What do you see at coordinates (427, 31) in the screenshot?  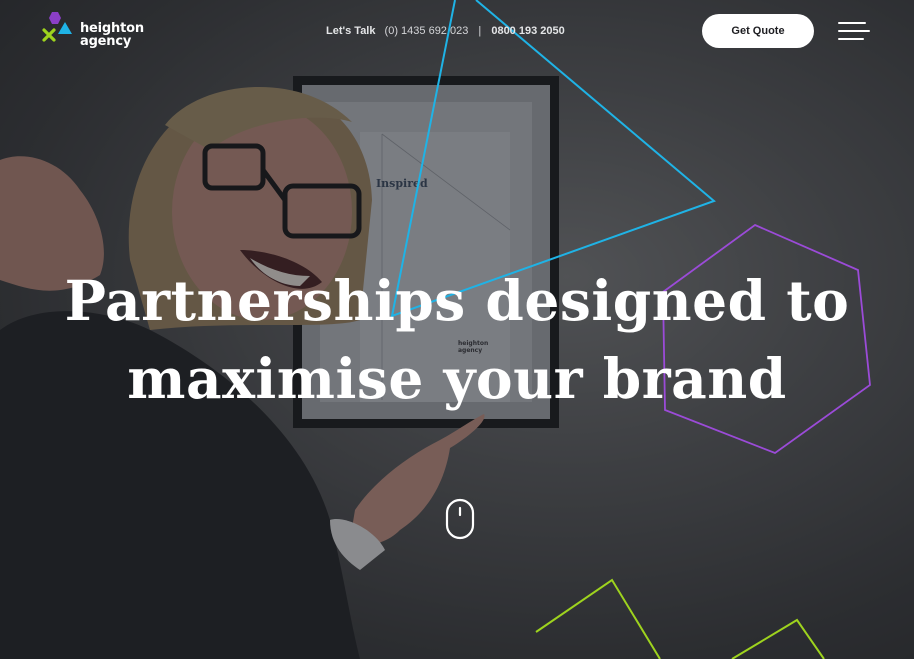 I see `phone-number-1: (0) 1435 692 023` at bounding box center [427, 31].